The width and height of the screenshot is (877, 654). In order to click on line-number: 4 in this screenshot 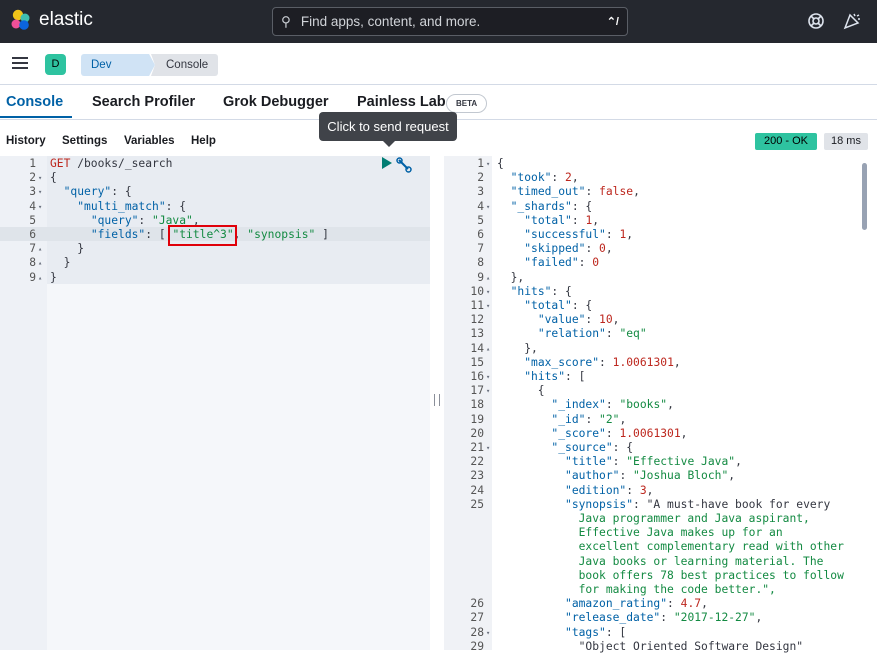, I will do `click(480, 206)`.